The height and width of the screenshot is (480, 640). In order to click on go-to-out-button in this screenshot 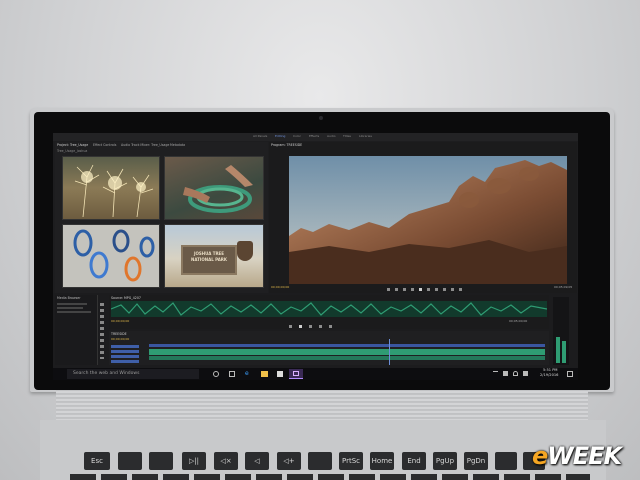, I will do `click(436, 289)`.